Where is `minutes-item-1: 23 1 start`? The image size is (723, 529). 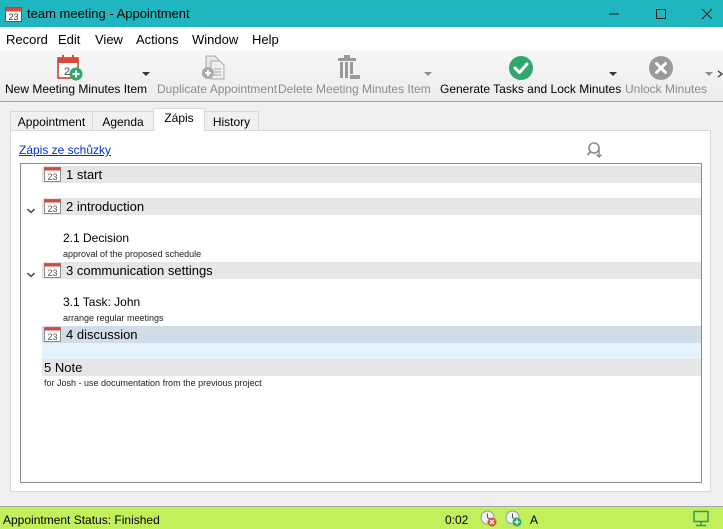
minutes-item-1: 23 1 start is located at coordinates (371, 174).